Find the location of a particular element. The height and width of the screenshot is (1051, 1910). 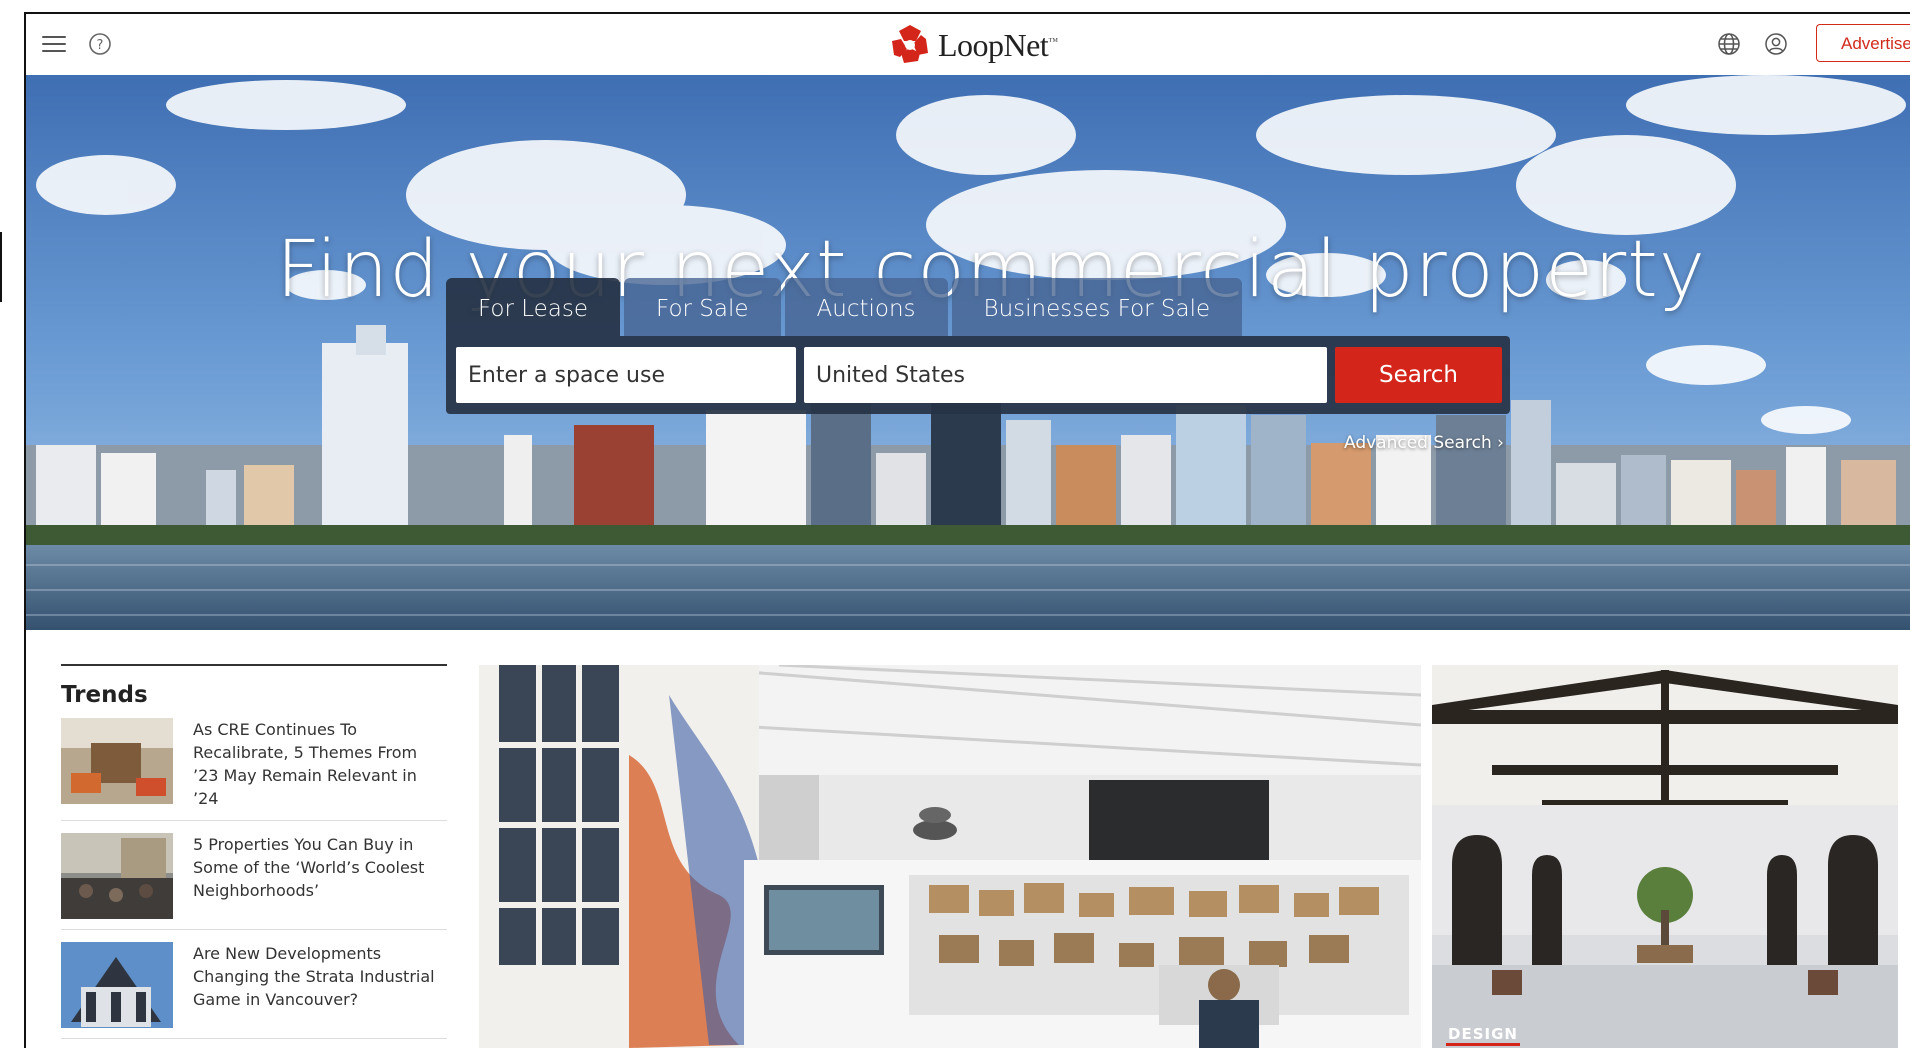

tab-businesses-for-sale: Businesses For Sale is located at coordinates (1097, 307).